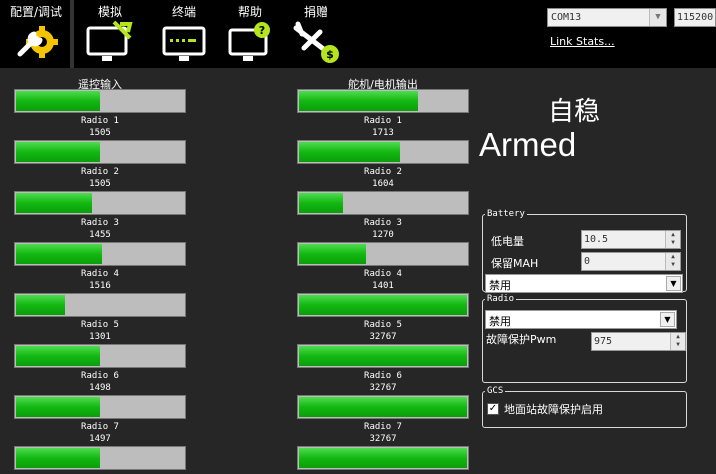 Image resolution: width=716 pixels, height=474 pixels. I want to click on menu-simulation: 模拟, so click(110, 34).